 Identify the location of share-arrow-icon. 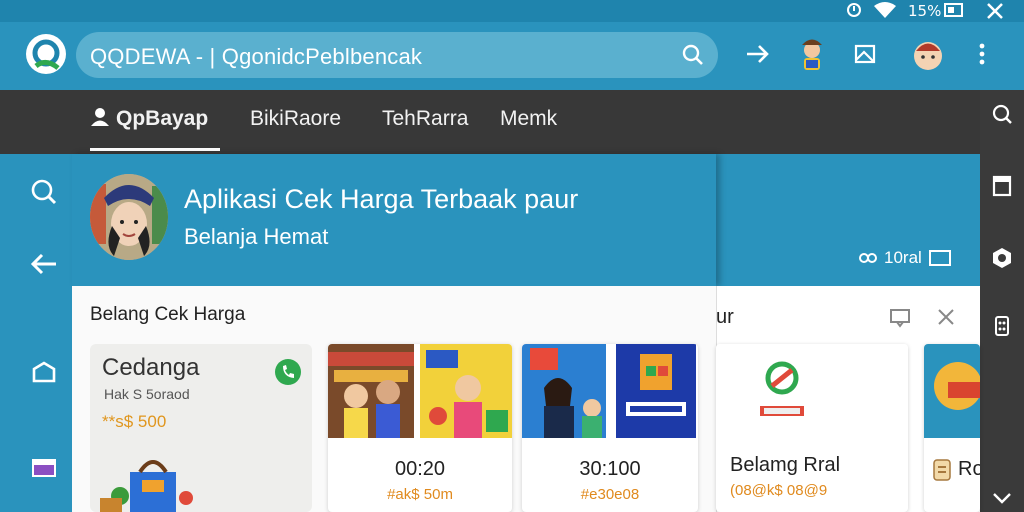
(758, 54).